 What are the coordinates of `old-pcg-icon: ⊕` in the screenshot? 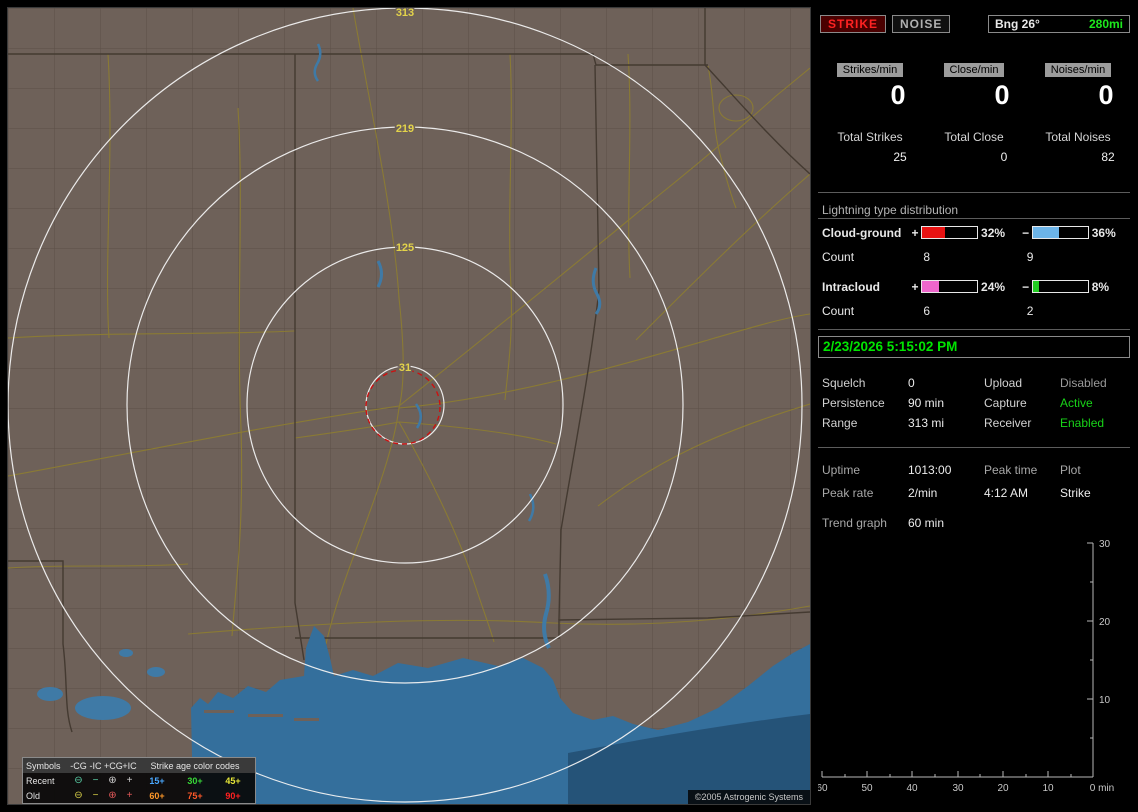 It's located at (112, 795).